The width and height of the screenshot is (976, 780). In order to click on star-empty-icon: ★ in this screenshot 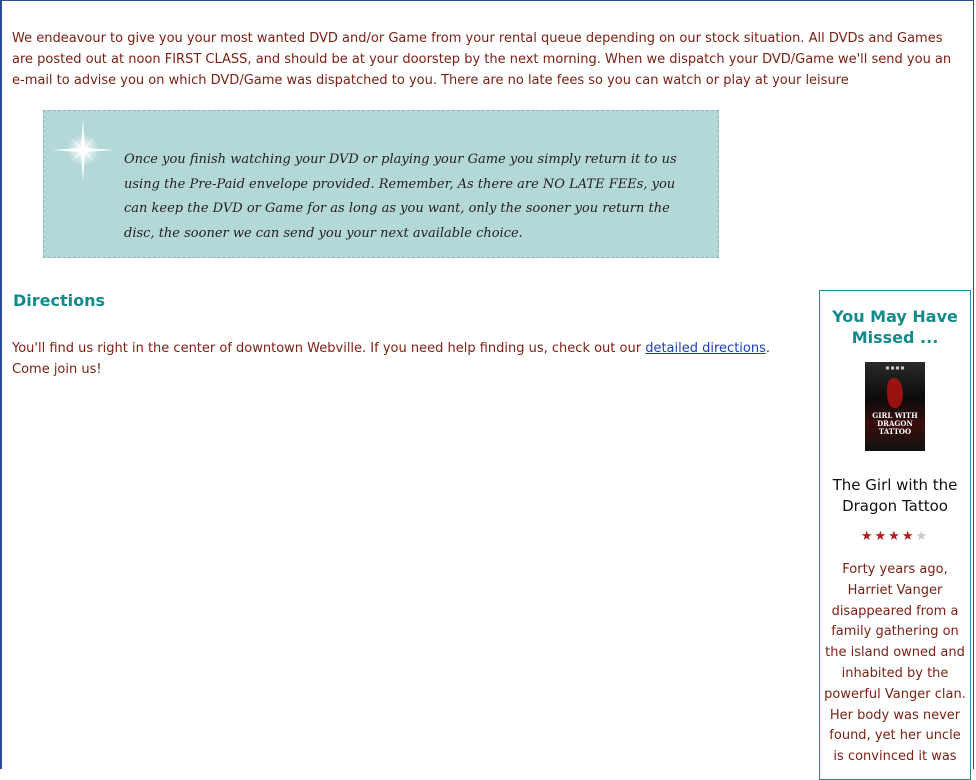, I will do `click(922, 536)`.